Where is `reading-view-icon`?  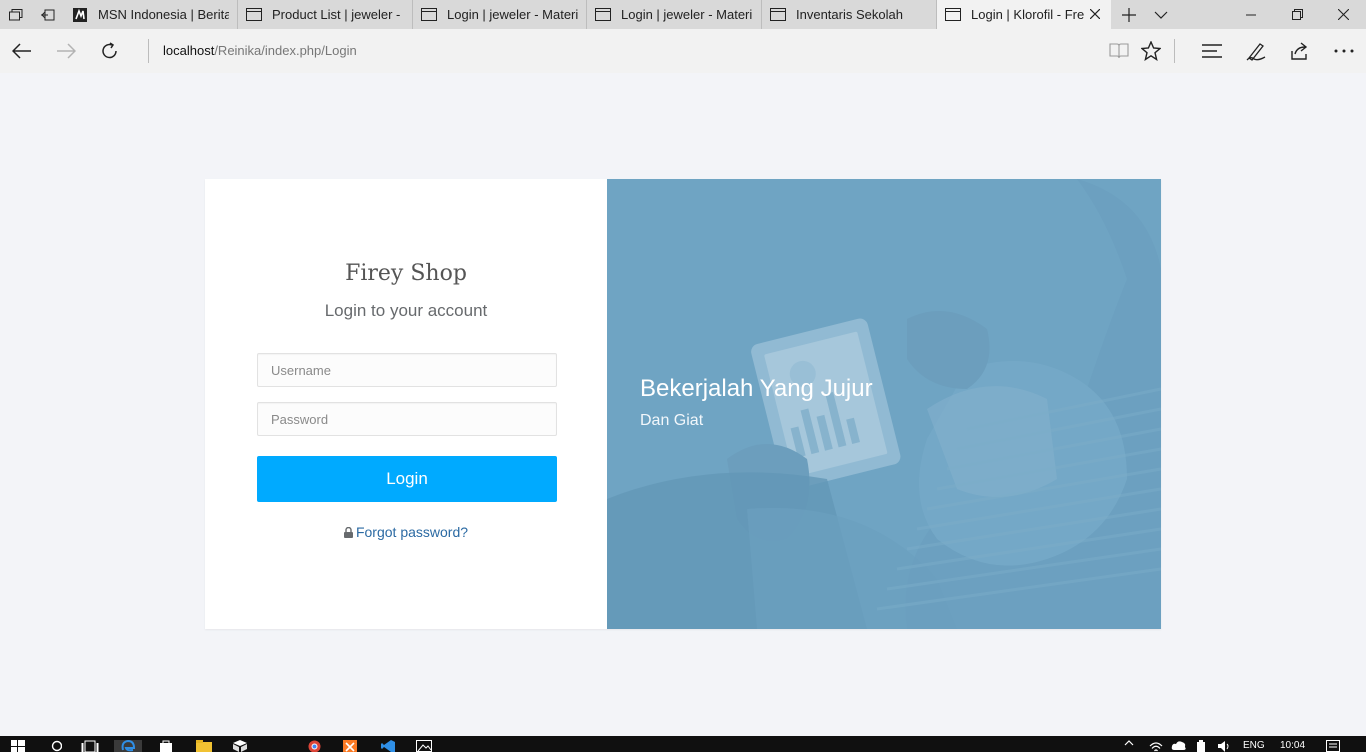
reading-view-icon is located at coordinates (1119, 51).